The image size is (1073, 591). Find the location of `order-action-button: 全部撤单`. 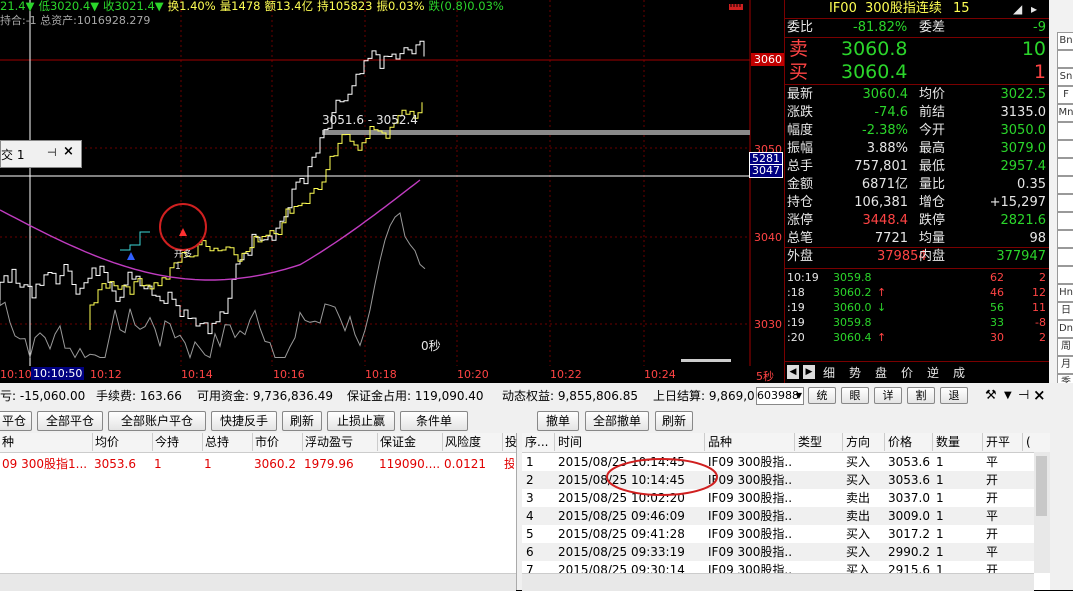

order-action-button: 全部撤单 is located at coordinates (617, 421).